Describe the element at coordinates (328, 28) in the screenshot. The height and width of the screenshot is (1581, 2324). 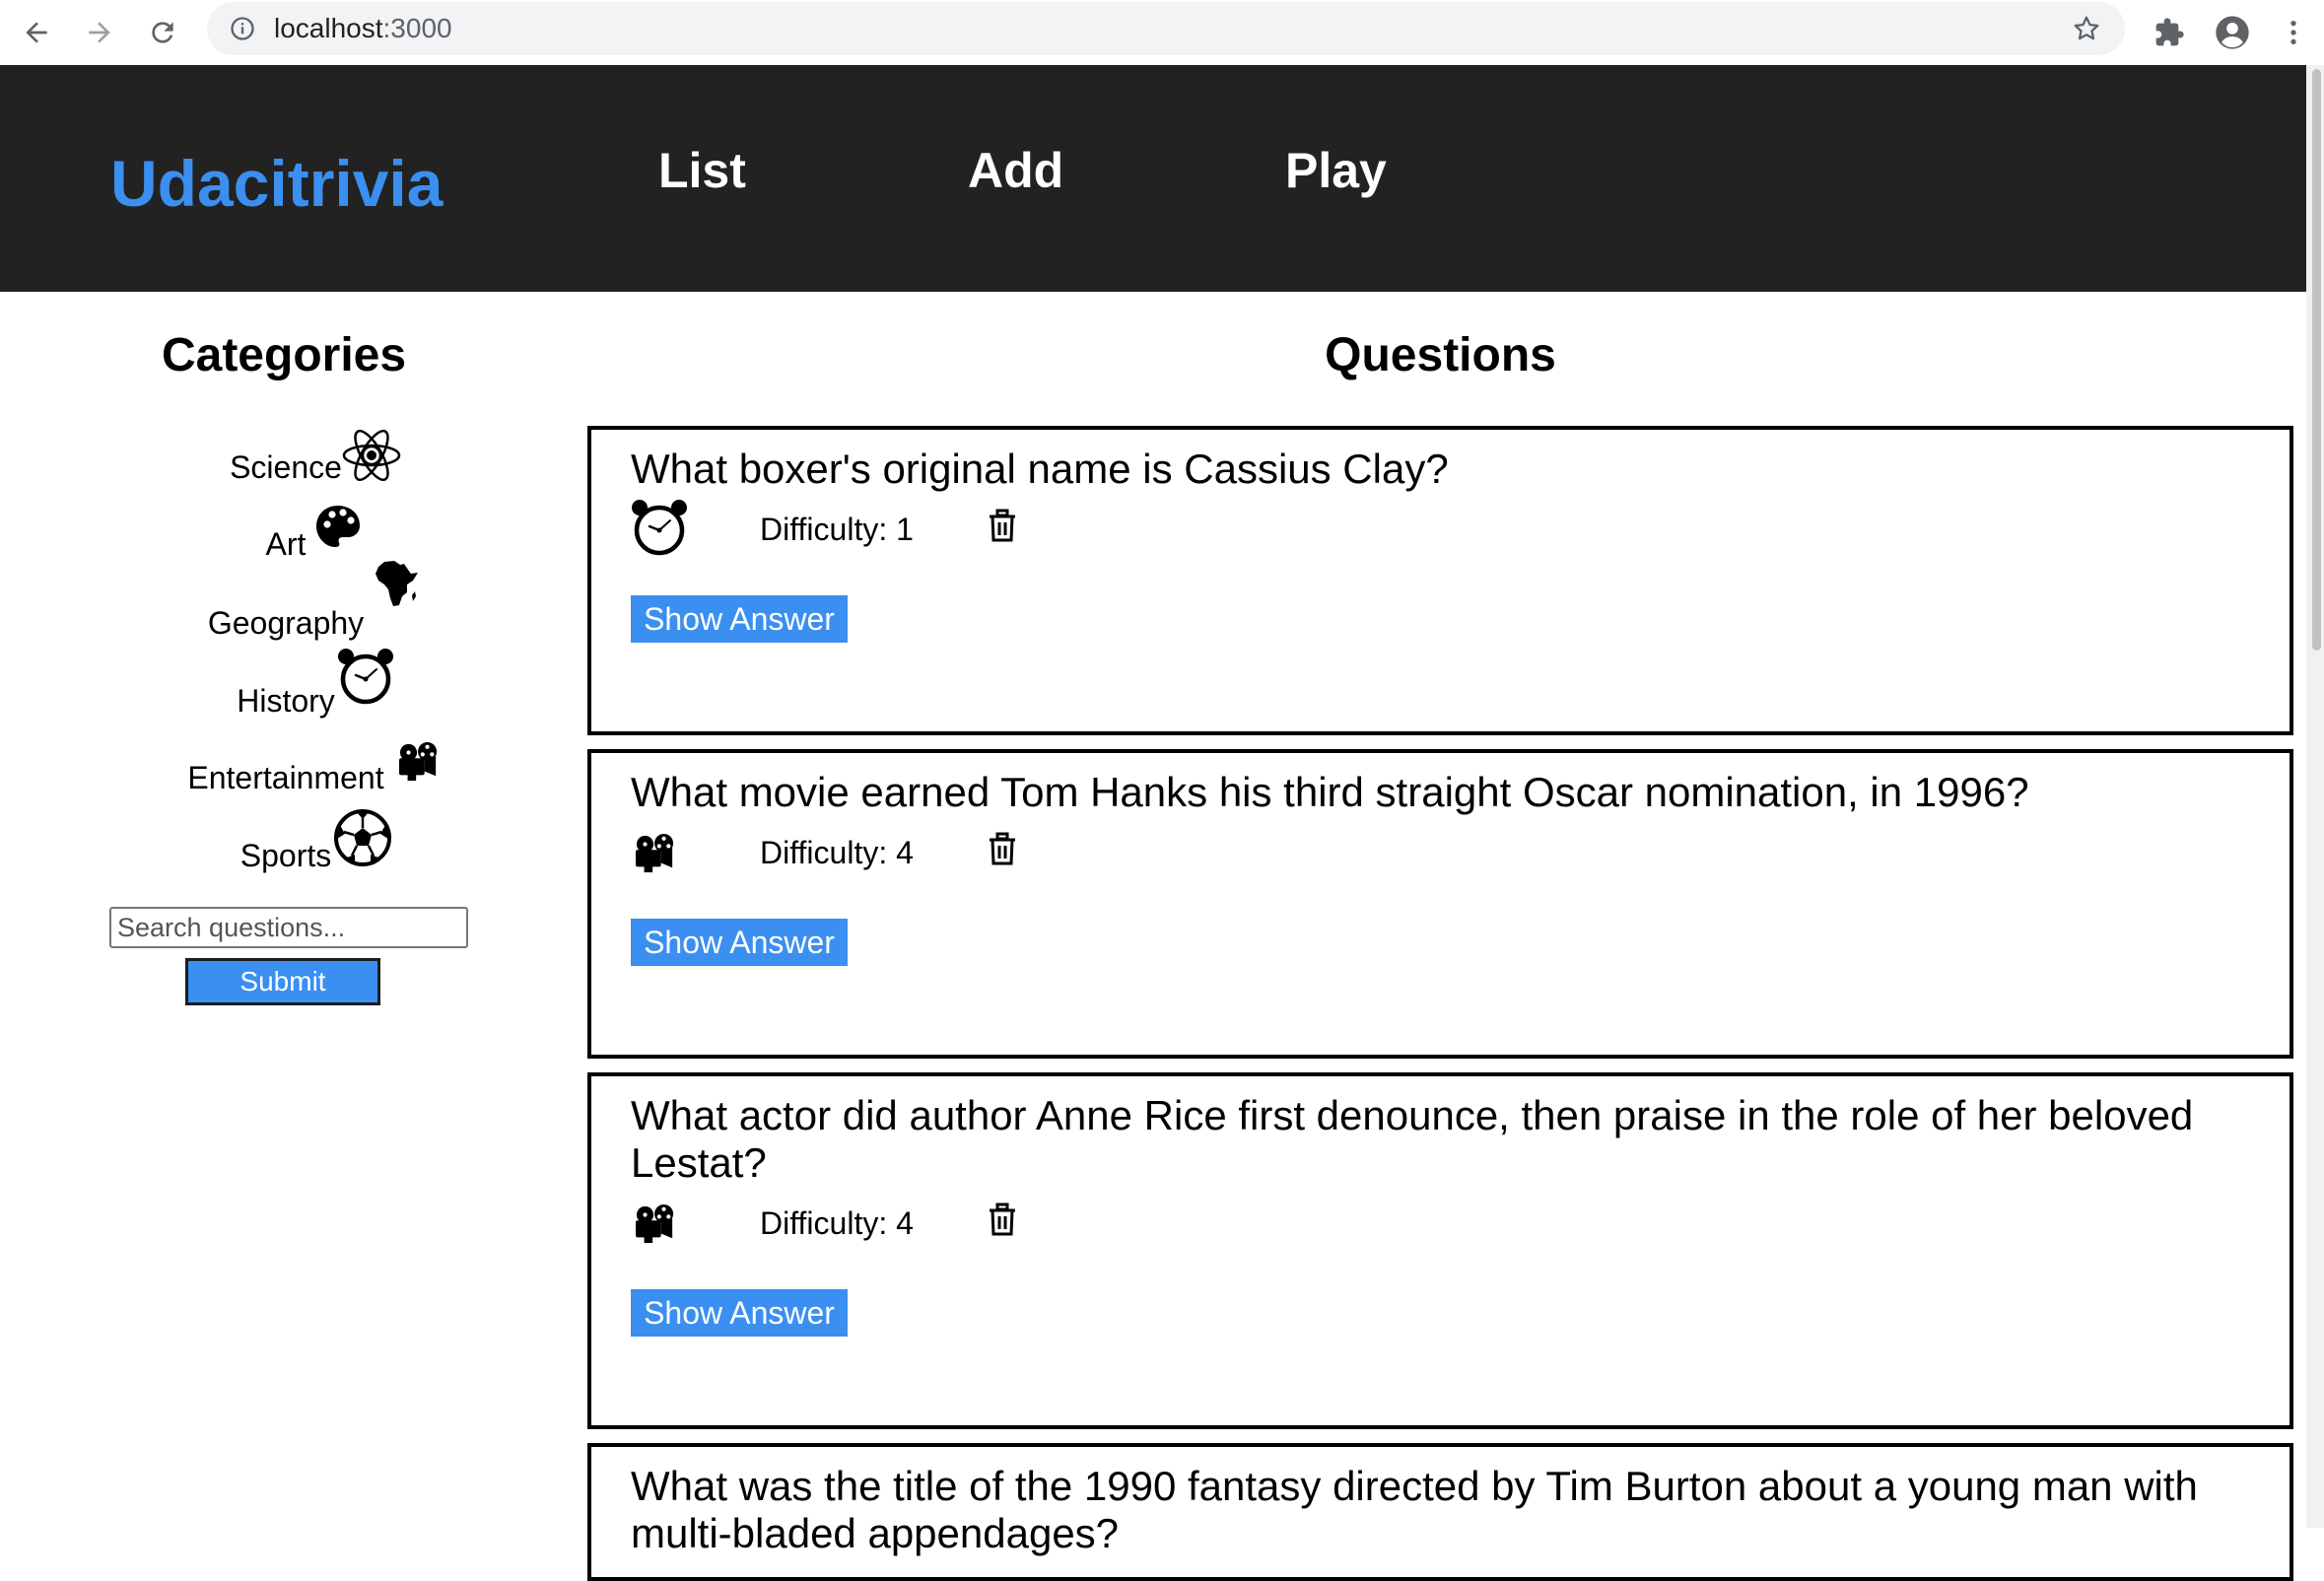
I see `url-host: localhost` at that location.